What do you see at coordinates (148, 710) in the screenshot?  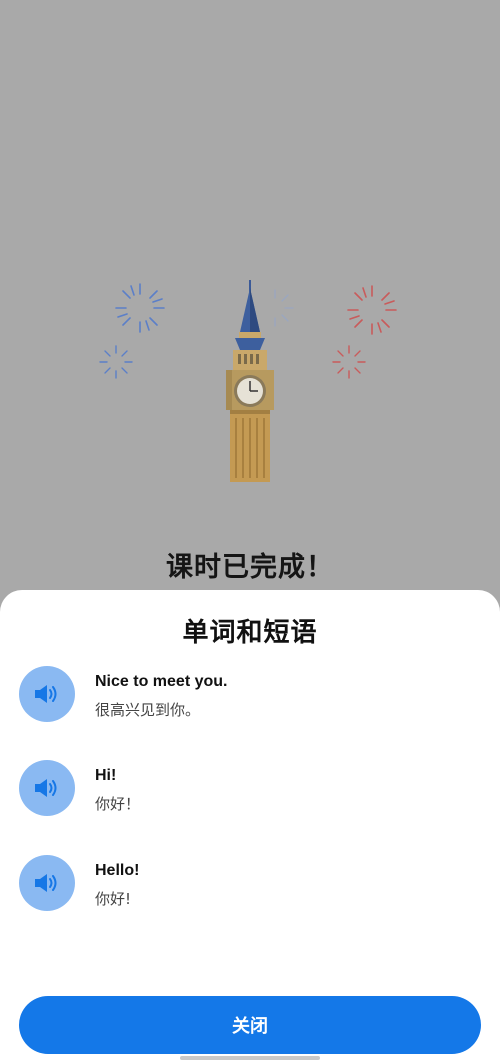 I see `phrase-translation: 很高兴见到你。` at bounding box center [148, 710].